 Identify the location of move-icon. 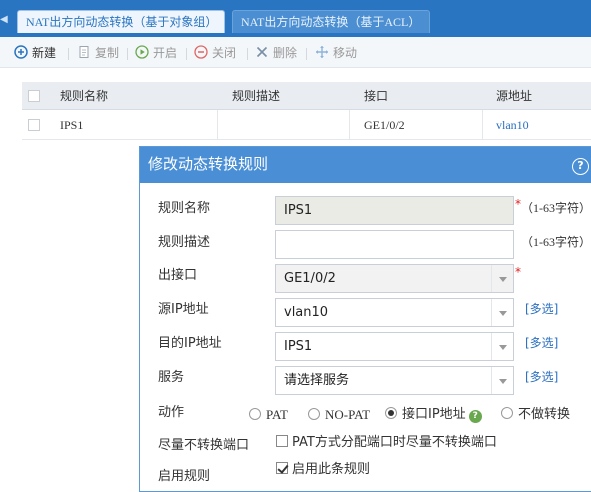
(322, 52).